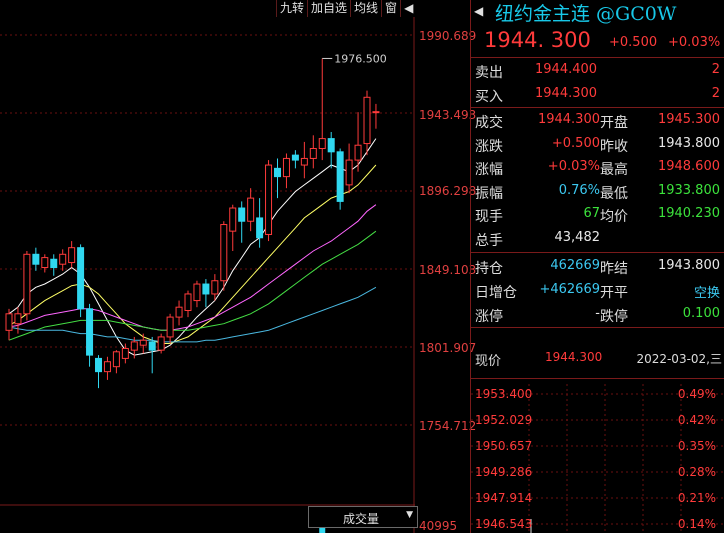  Describe the element at coordinates (577, 237) in the screenshot. I see `stat-value: 43,482` at that location.